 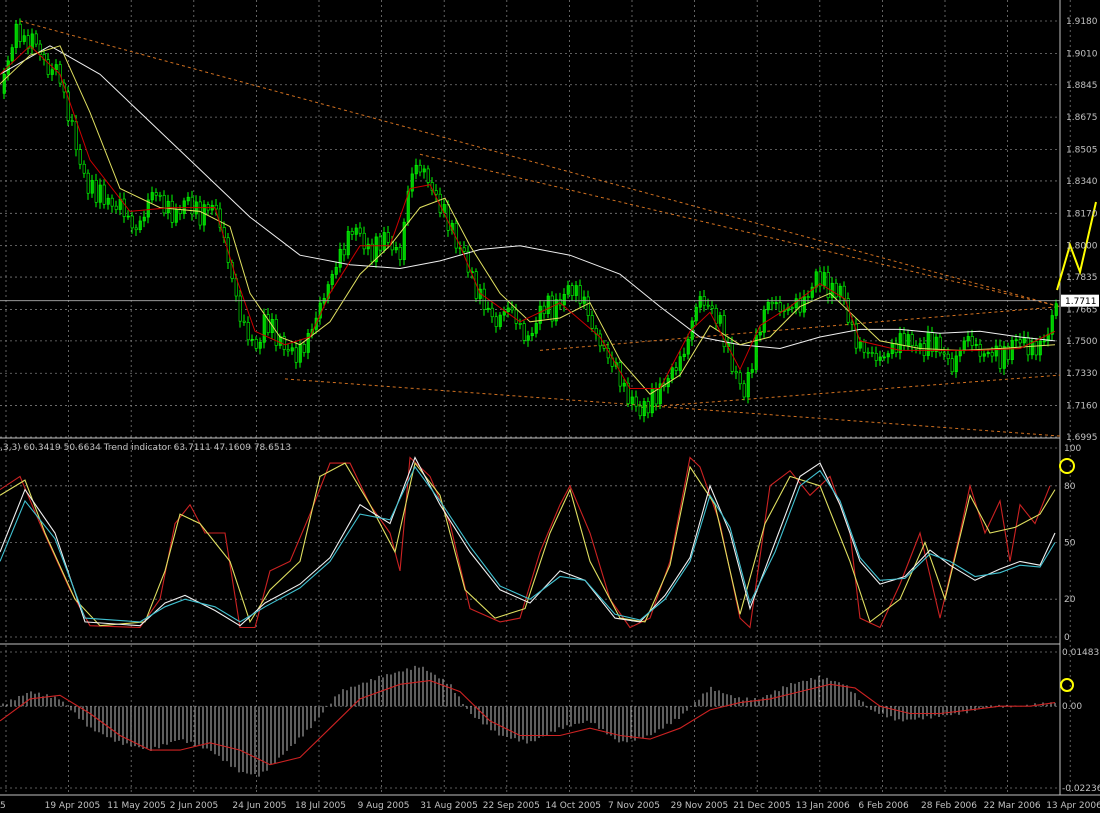 I want to click on price-tick-label: 1.8675, so click(x=1082, y=118).